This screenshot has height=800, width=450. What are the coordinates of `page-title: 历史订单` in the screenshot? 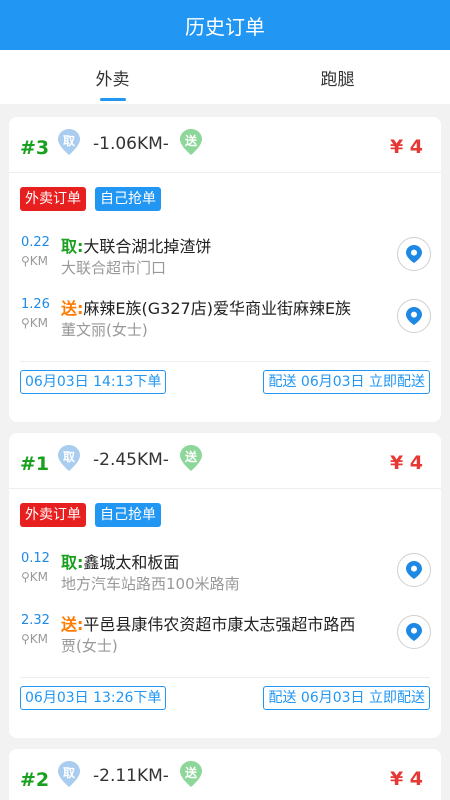 It's located at (225, 26).